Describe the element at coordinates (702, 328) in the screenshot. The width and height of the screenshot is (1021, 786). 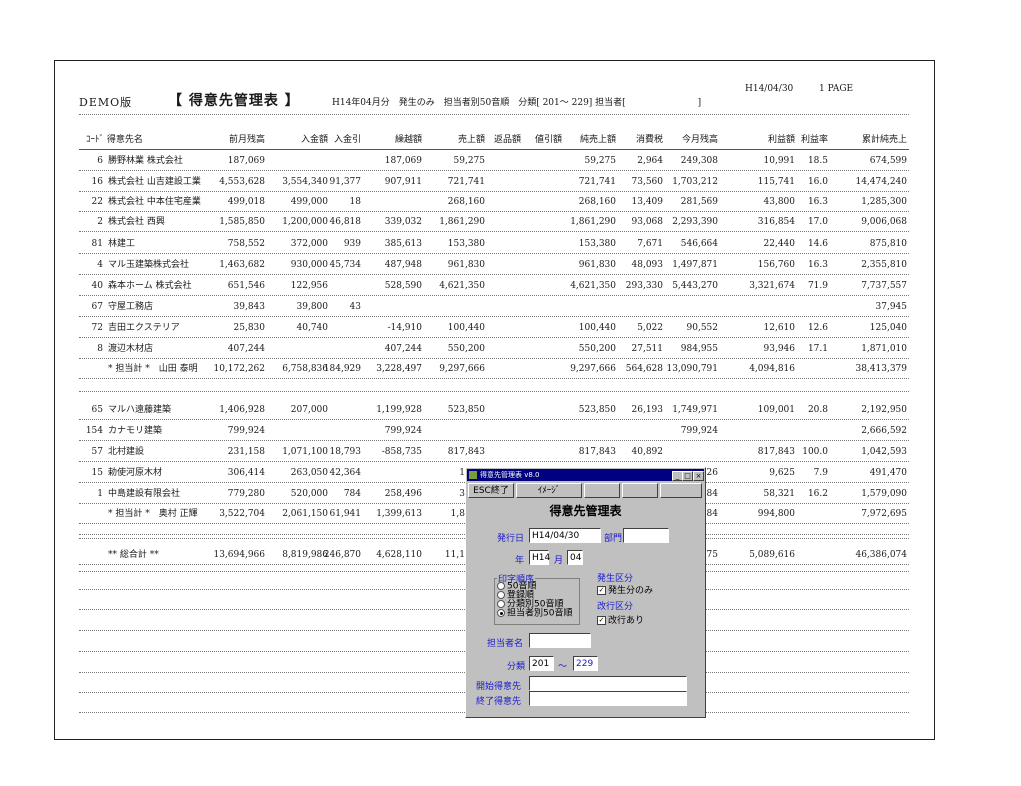
I see `table-cell-bal: 90,552` at that location.